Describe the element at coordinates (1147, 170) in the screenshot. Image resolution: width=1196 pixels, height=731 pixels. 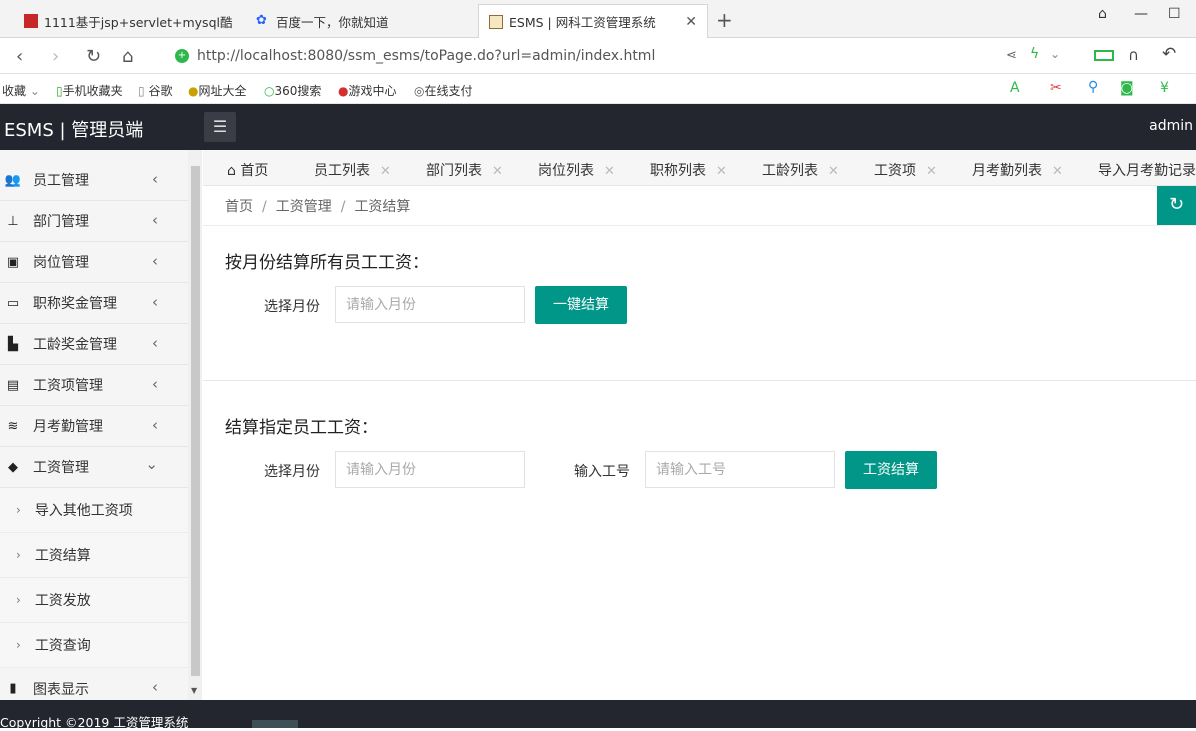
I see `tab-import-attendance: 导入月考勤记录` at that location.